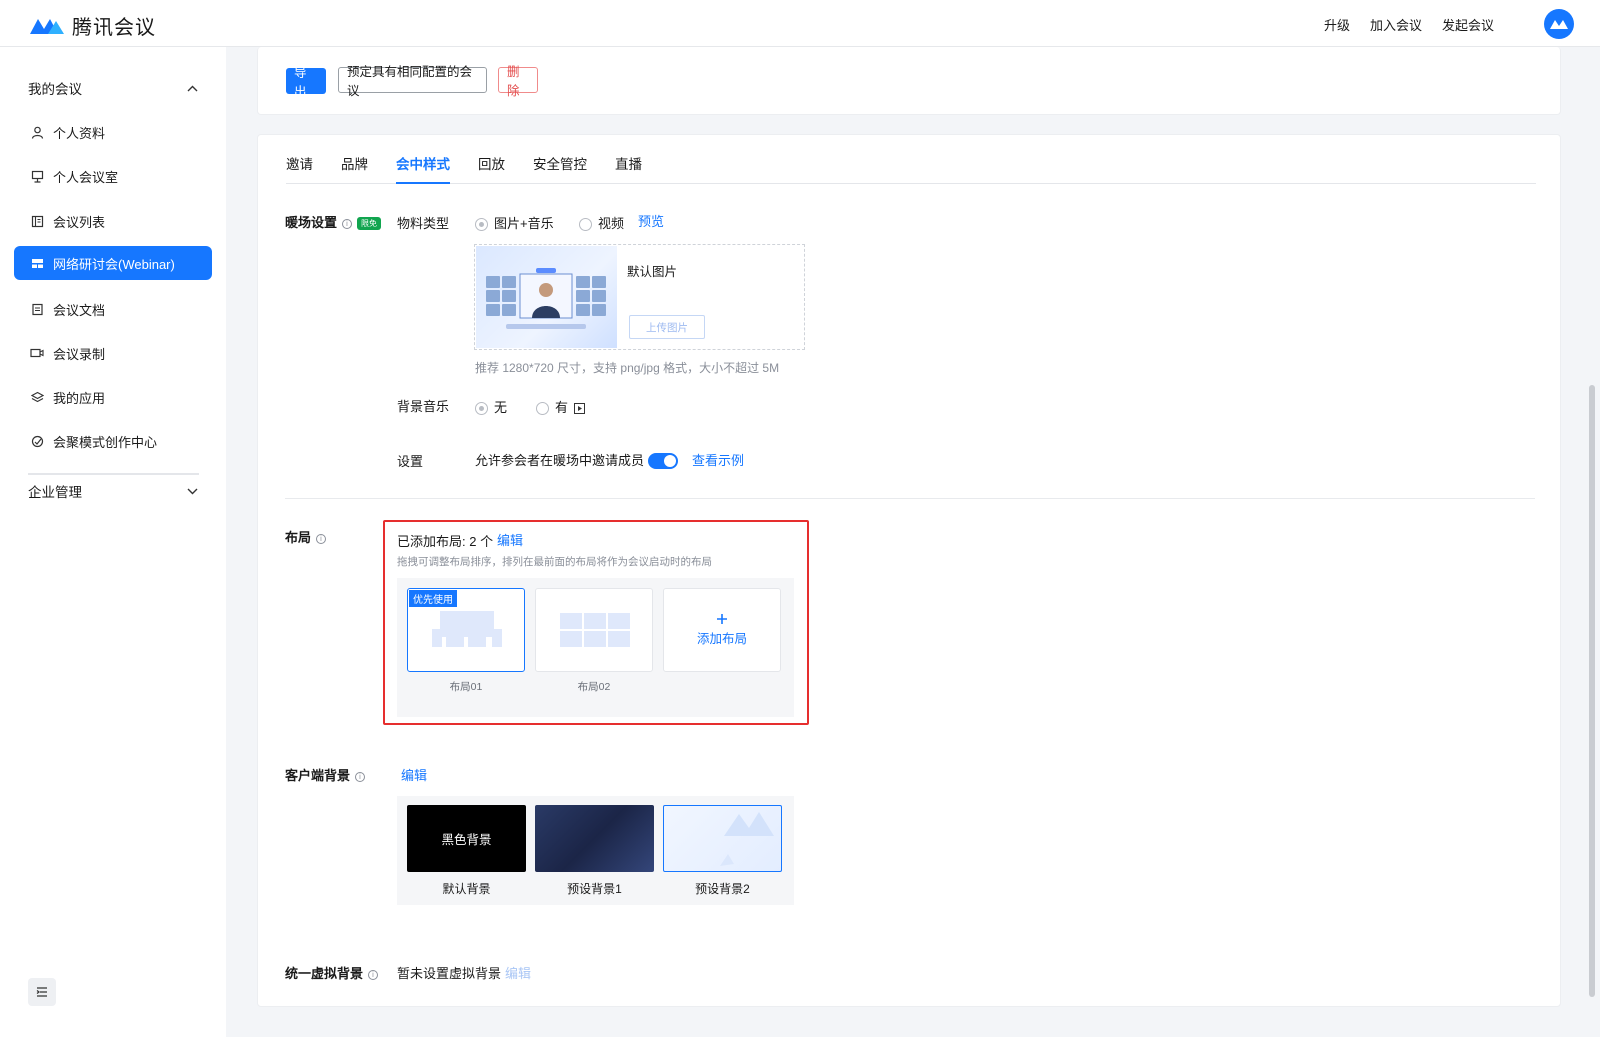  Describe the element at coordinates (354, 168) in the screenshot. I see `tab-brand: 品牌` at that location.